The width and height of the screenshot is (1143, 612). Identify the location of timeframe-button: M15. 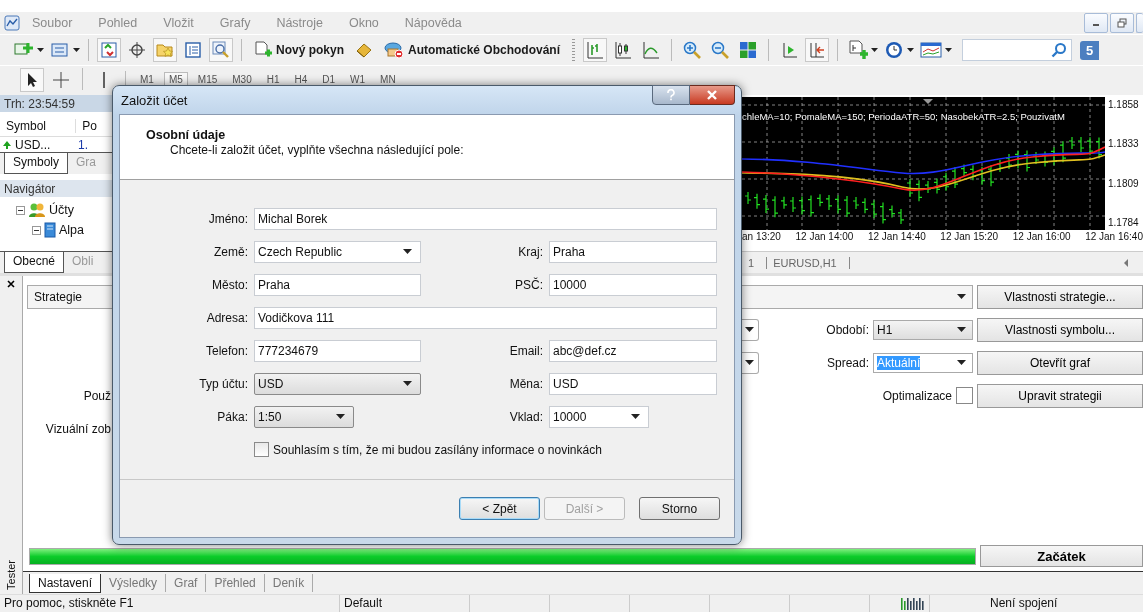
(207, 79).